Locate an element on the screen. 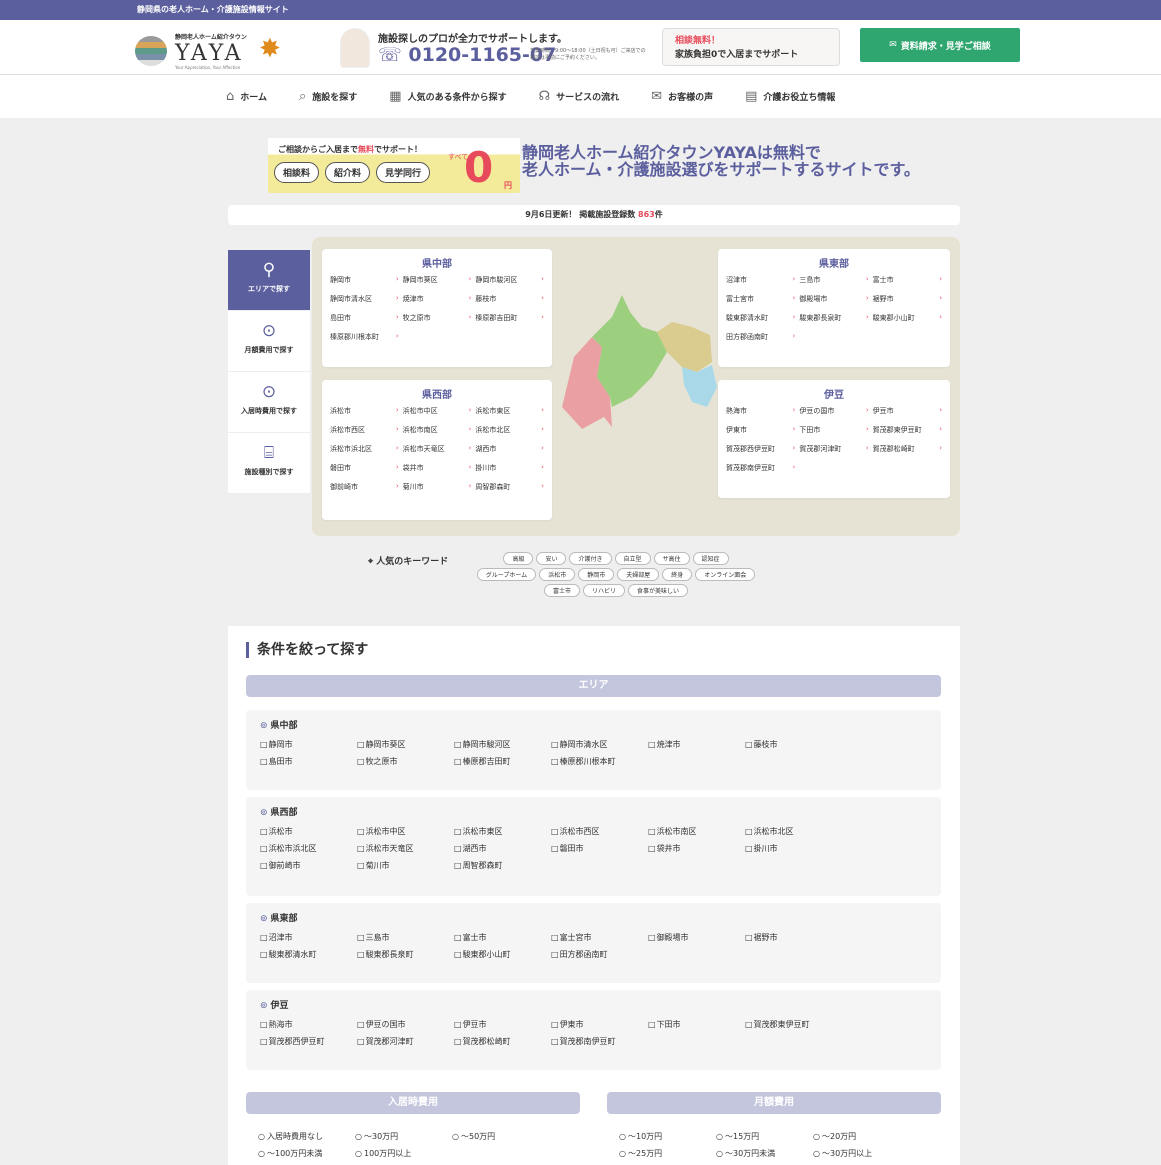 This screenshot has width=1161, height=1165. city-link: 駿東郡清水町 is located at coordinates (760, 318).